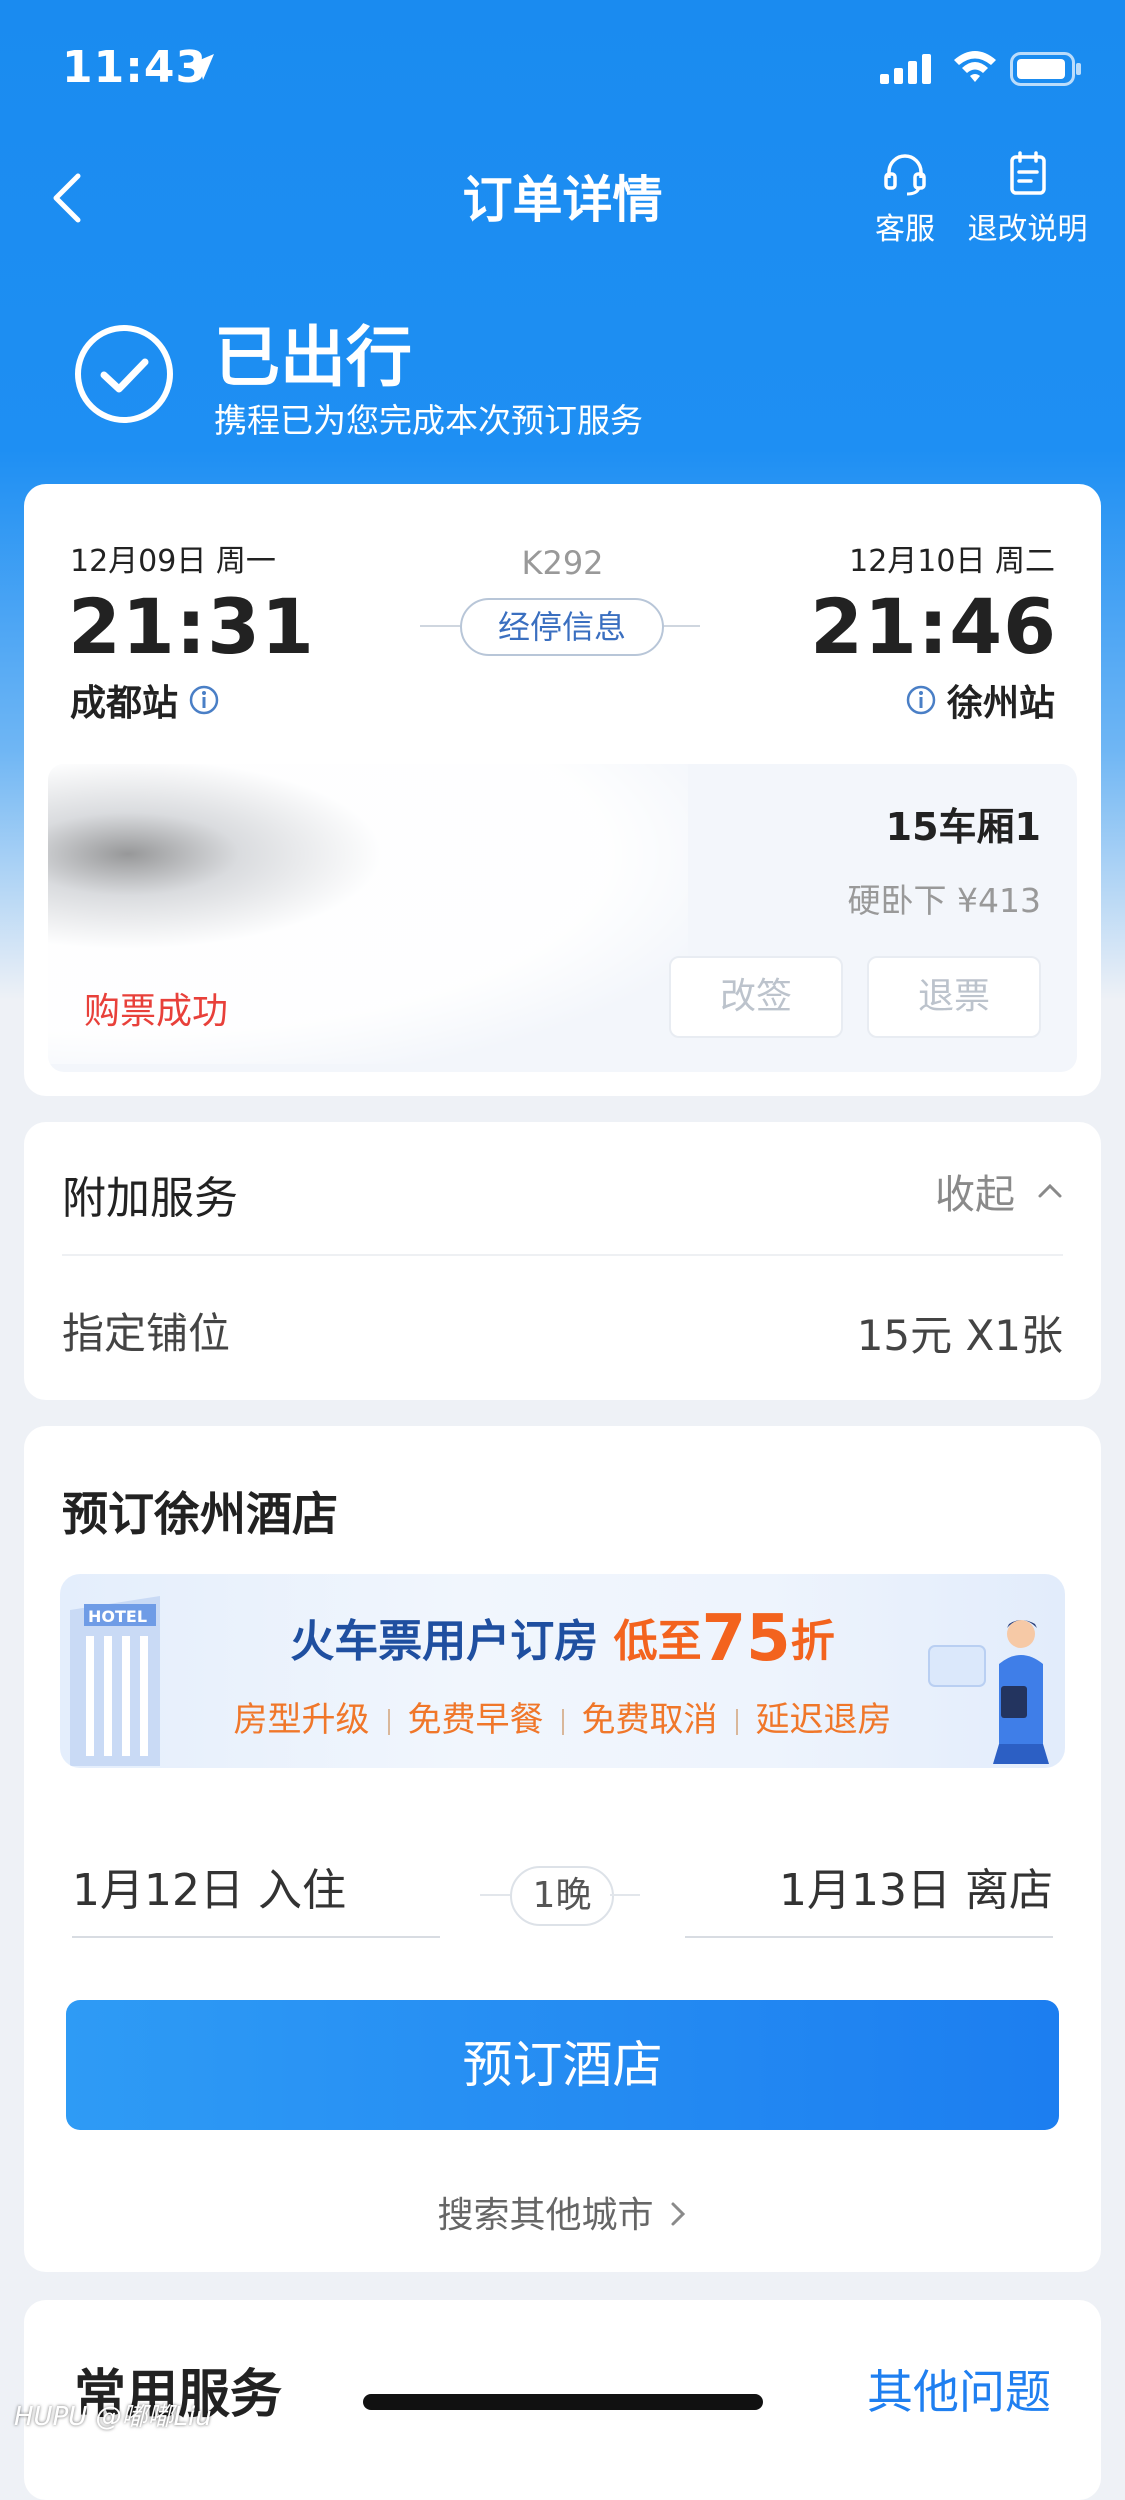 This screenshot has width=1125, height=2500. I want to click on car-seat-number: 15车厢1, so click(963, 827).